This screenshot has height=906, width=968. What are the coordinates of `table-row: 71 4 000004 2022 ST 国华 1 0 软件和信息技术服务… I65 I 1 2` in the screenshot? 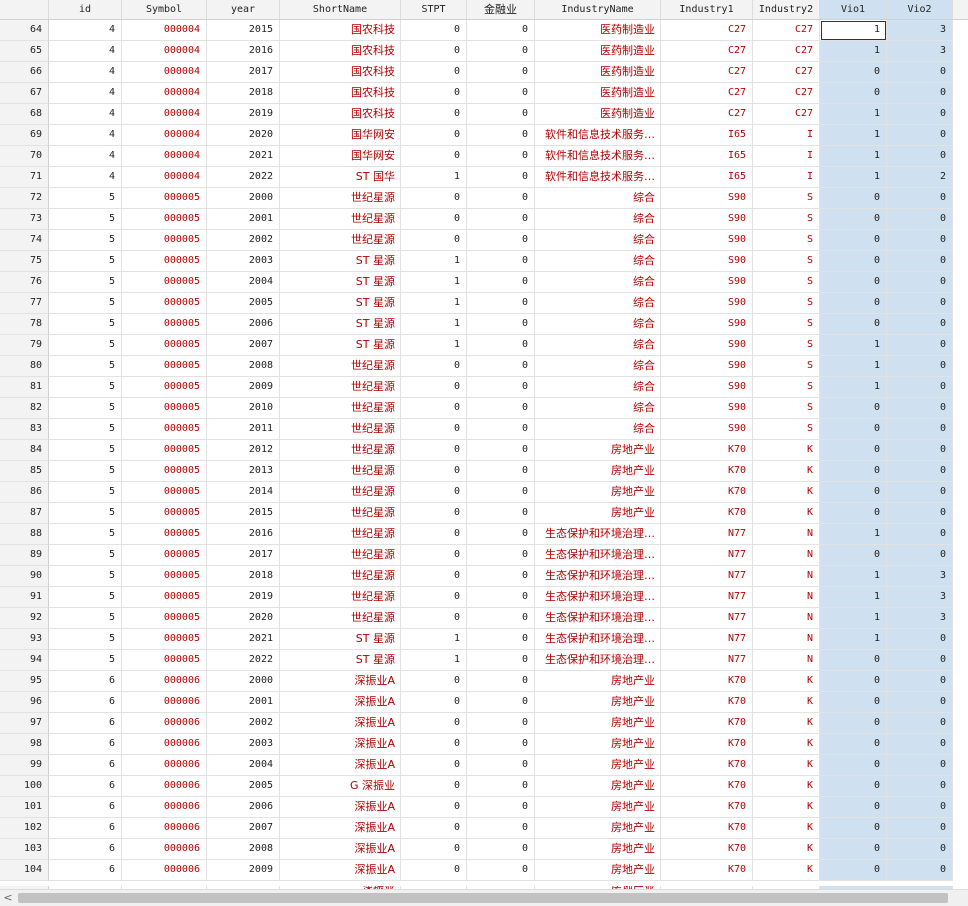 It's located at (484, 177).